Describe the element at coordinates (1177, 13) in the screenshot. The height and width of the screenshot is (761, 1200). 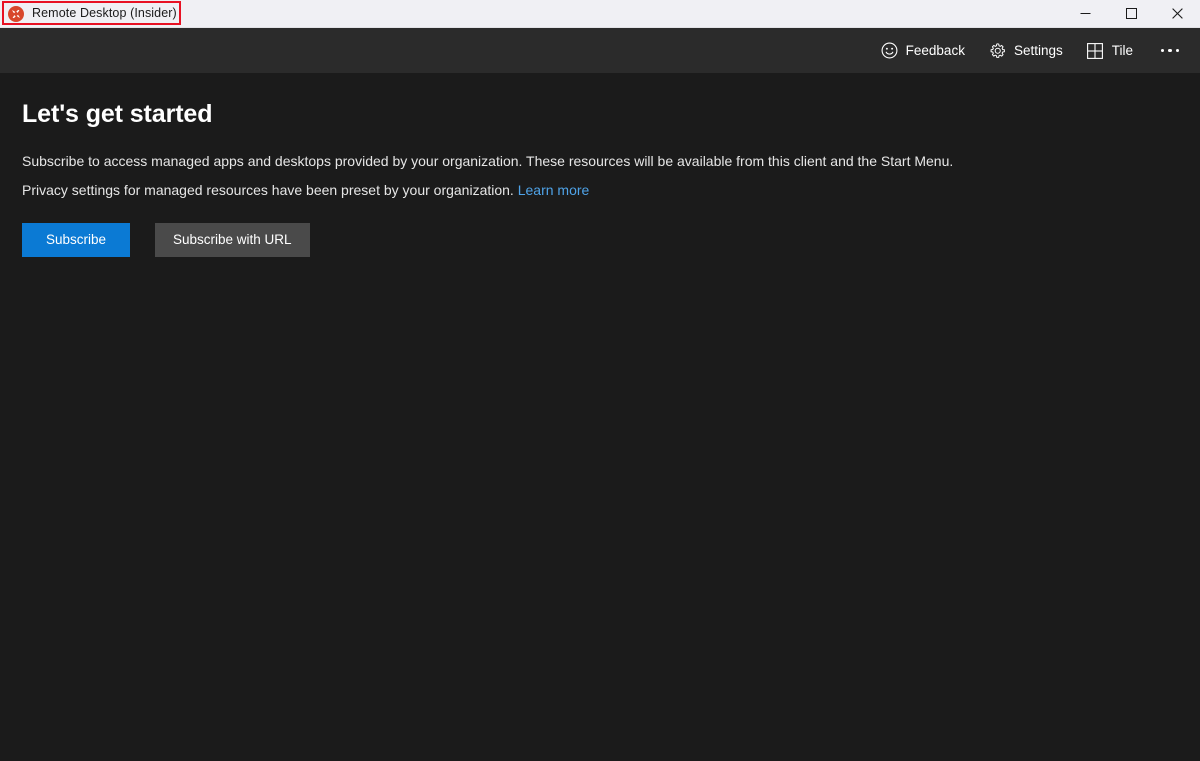
I see `close-button` at that location.